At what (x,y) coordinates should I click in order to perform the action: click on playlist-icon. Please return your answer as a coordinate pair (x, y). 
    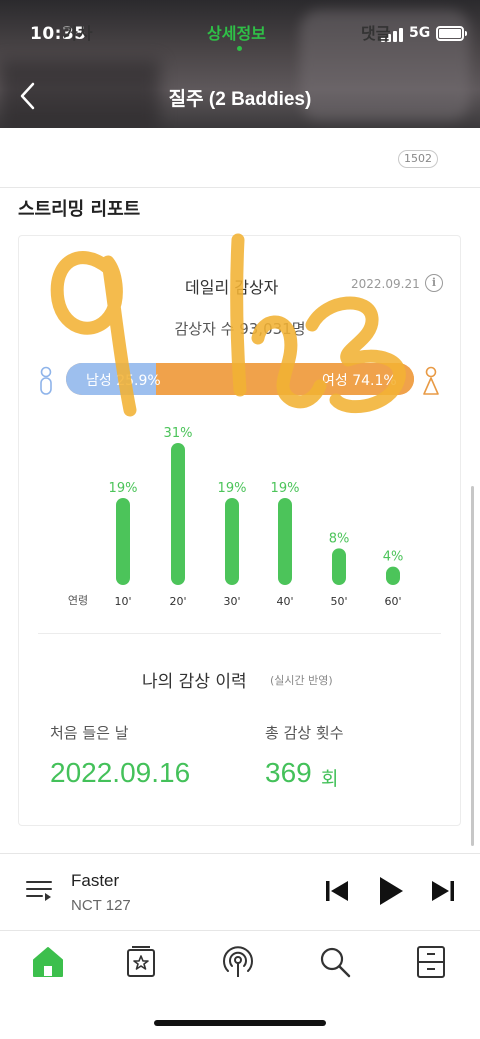
    Looking at the image, I should click on (39, 891).